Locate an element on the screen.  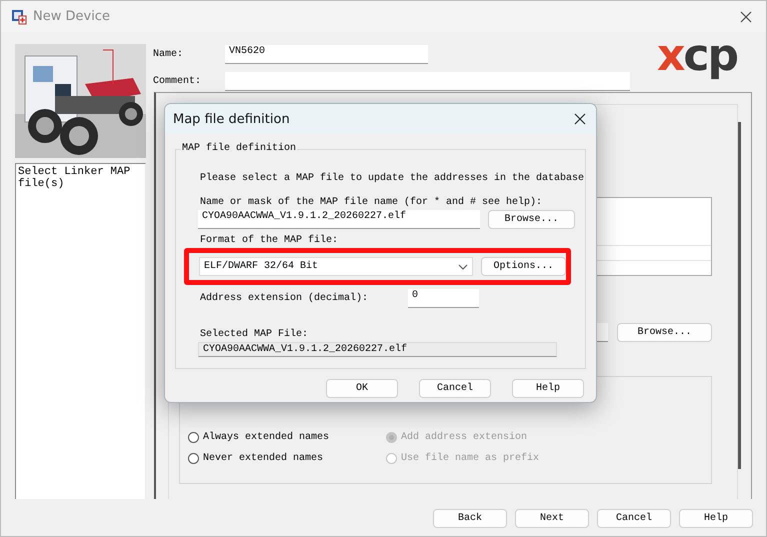
radio-label: Always extended names is located at coordinates (266, 437).